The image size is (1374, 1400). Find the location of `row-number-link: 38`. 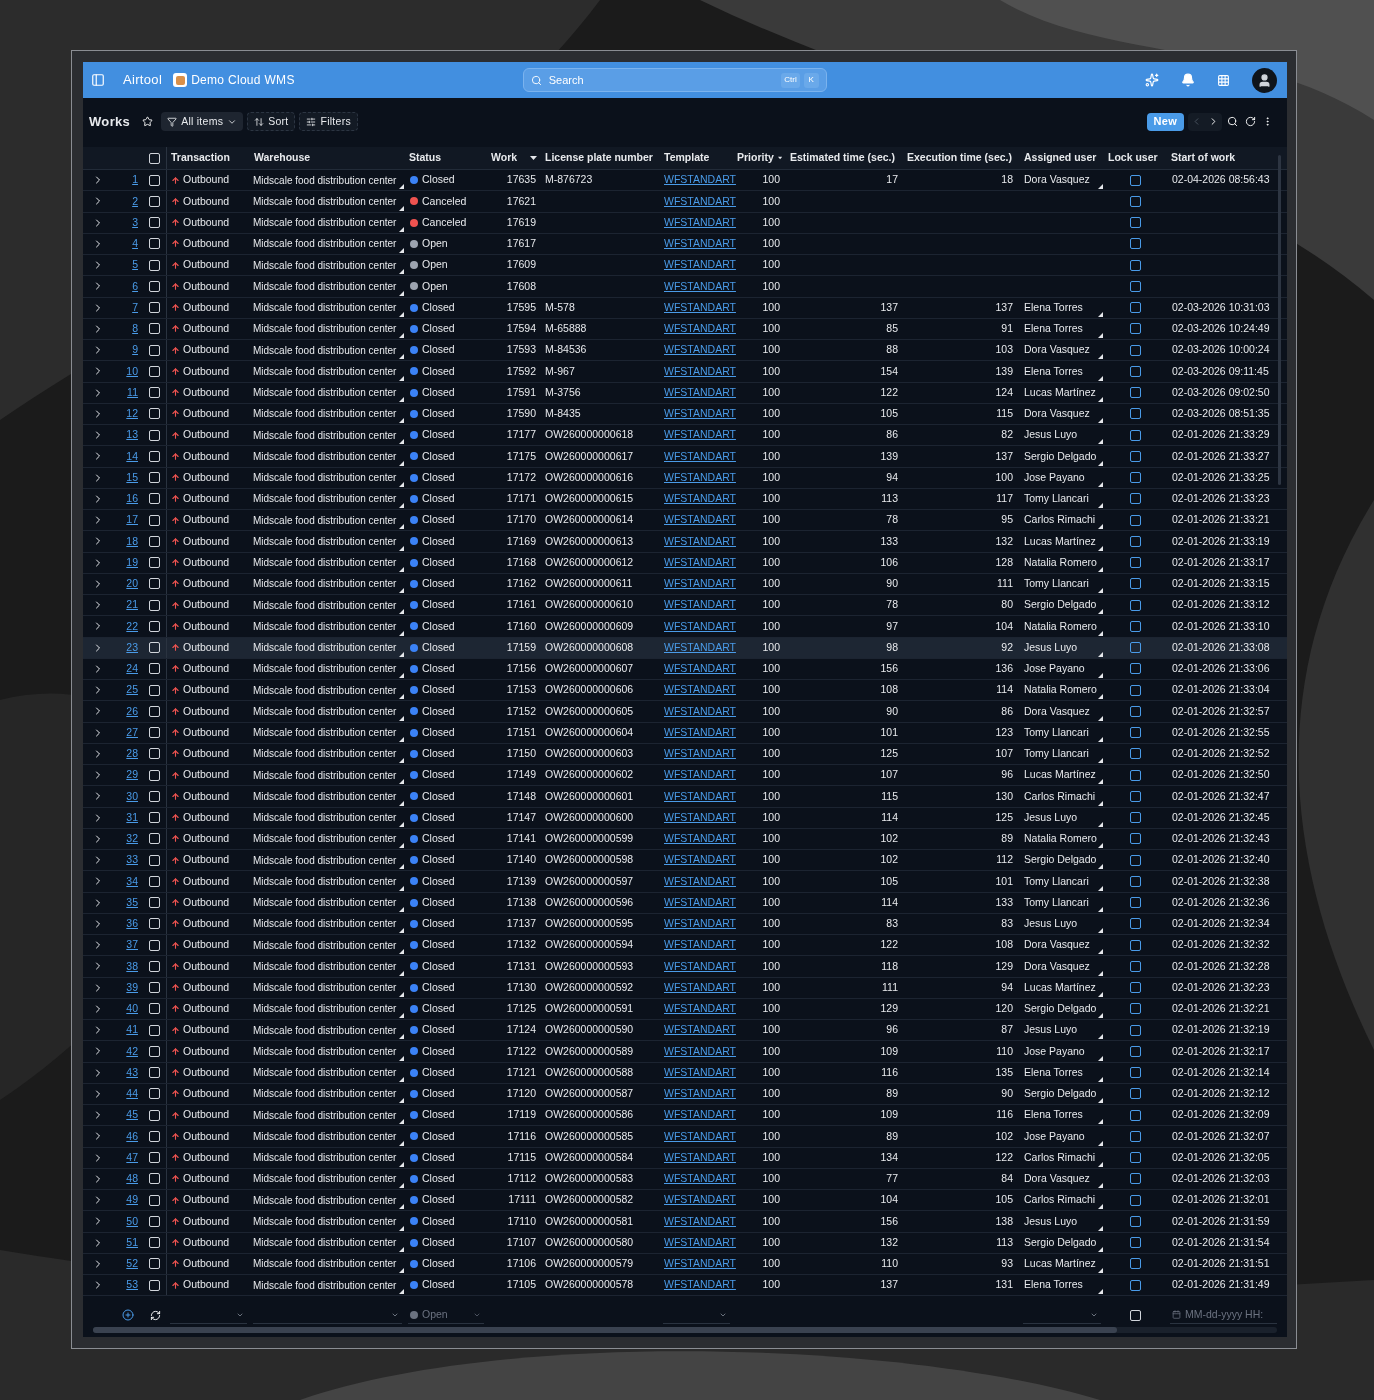

row-number-link: 38 is located at coordinates (132, 966).